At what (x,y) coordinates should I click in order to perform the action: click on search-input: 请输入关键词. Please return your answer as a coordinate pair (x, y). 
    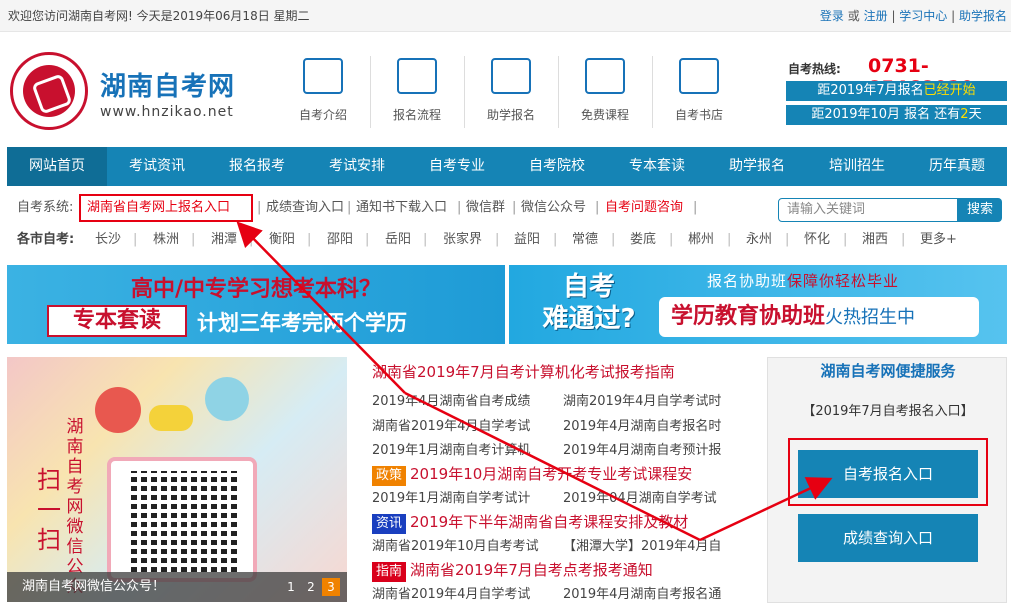
    Looking at the image, I should click on (868, 210).